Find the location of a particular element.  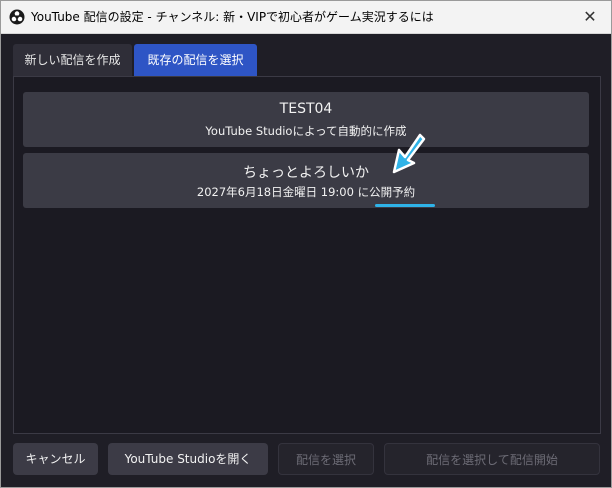

broadcast-item: TEST04 YouTube Studioによって自動的に作成 is located at coordinates (306, 119).